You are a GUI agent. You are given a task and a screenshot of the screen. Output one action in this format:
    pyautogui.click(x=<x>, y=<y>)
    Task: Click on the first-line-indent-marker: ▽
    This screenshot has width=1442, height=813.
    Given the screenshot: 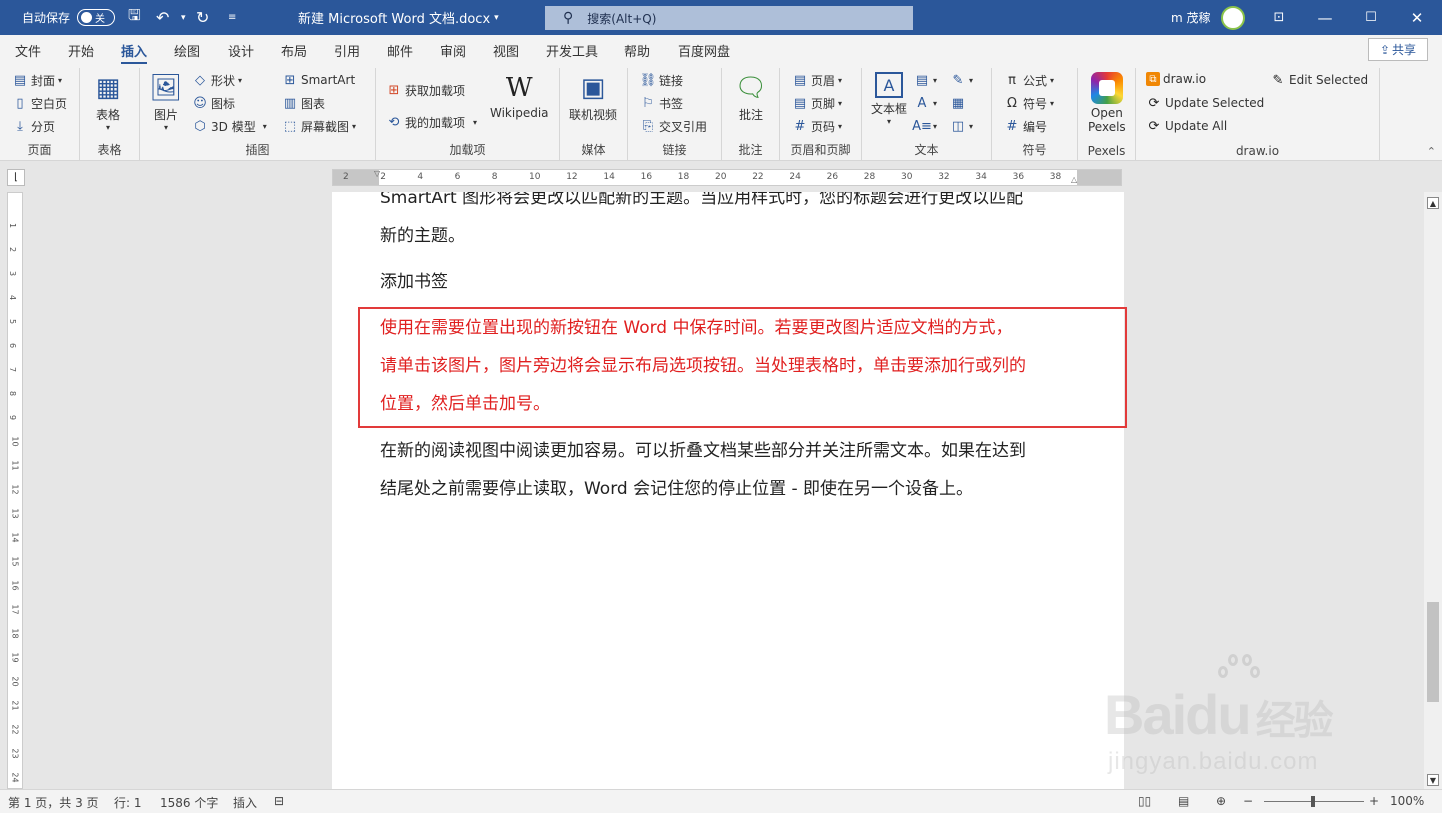 What is the action you would take?
    pyautogui.click(x=377, y=174)
    